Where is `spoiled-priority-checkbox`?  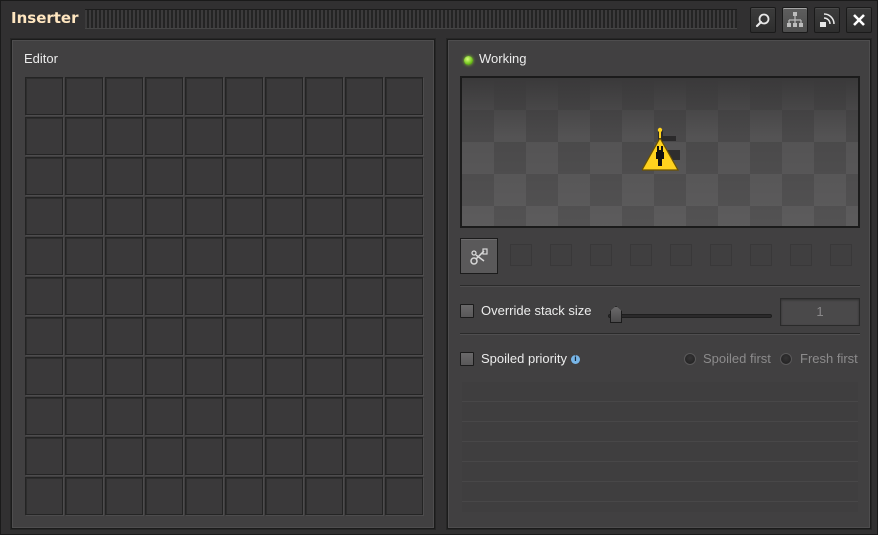 spoiled-priority-checkbox is located at coordinates (467, 359).